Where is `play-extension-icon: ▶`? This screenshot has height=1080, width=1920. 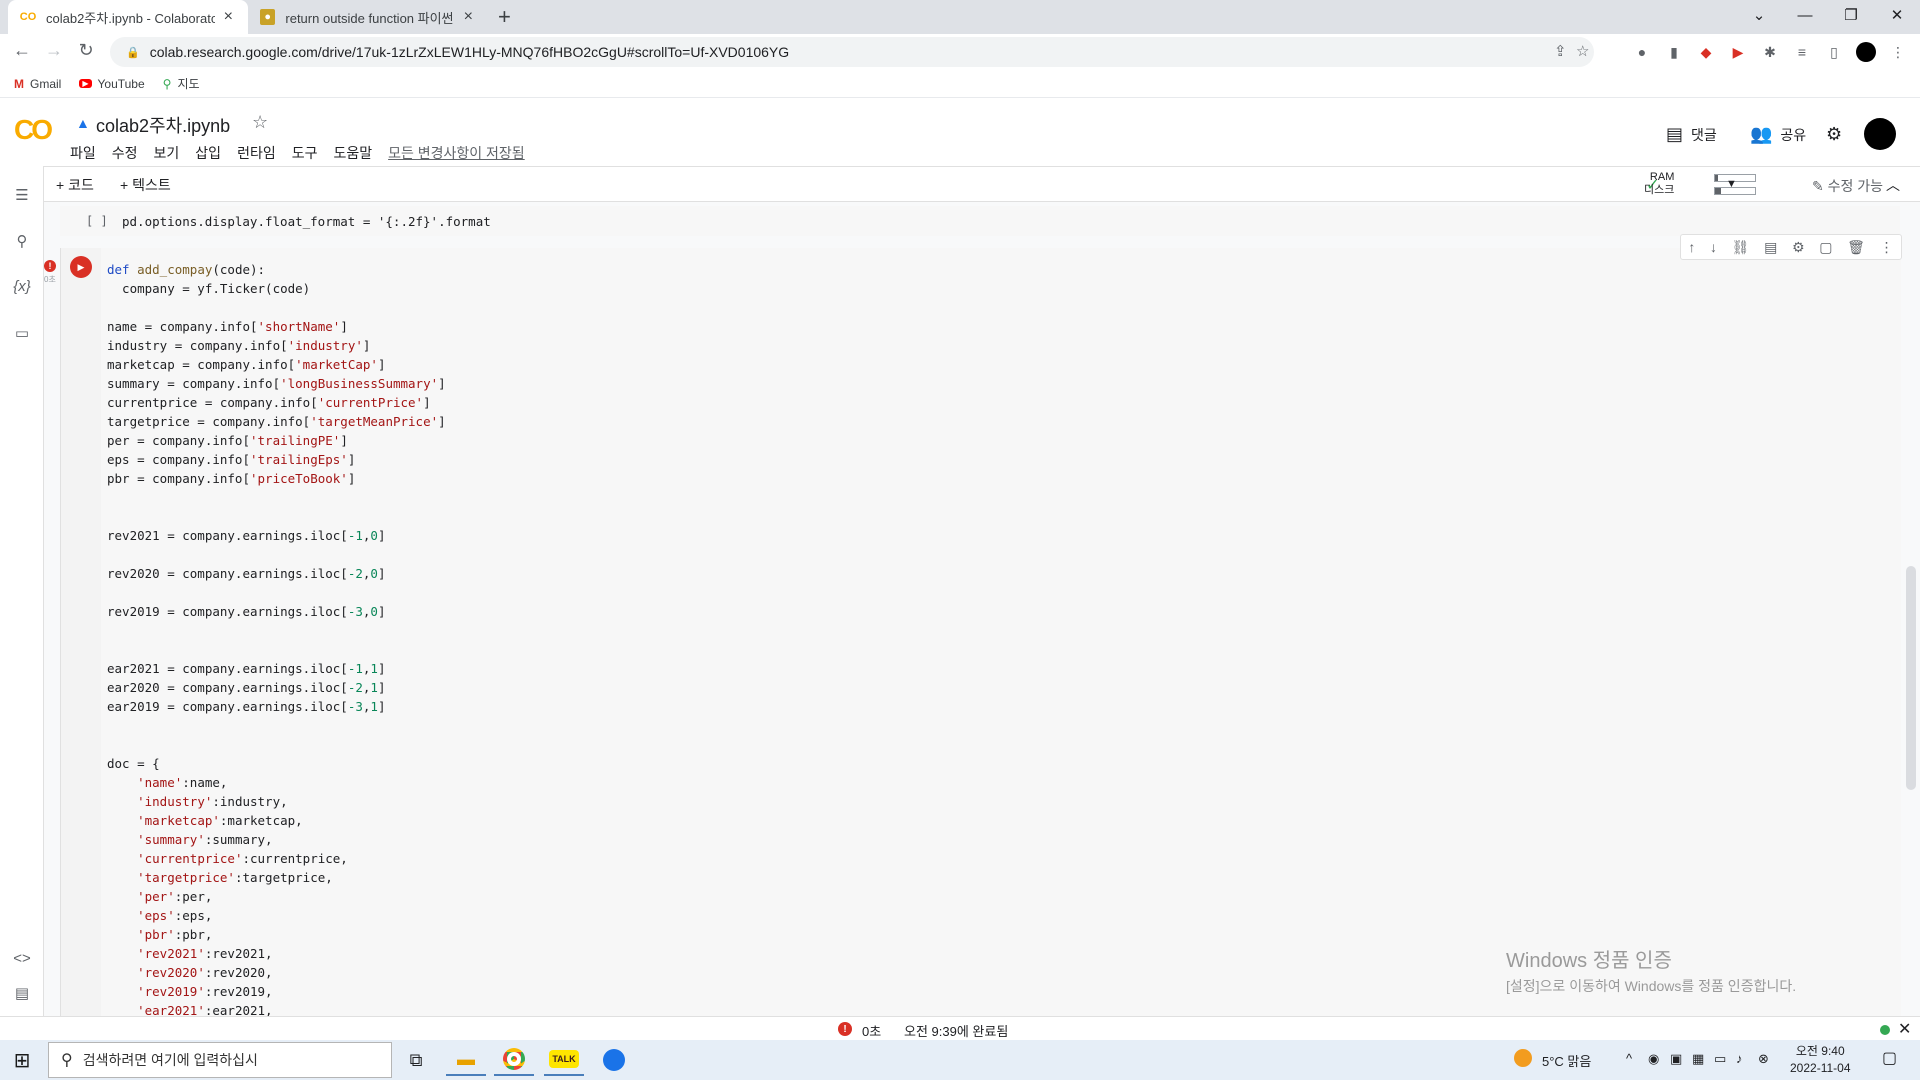
play-extension-icon: ▶ is located at coordinates (1738, 52).